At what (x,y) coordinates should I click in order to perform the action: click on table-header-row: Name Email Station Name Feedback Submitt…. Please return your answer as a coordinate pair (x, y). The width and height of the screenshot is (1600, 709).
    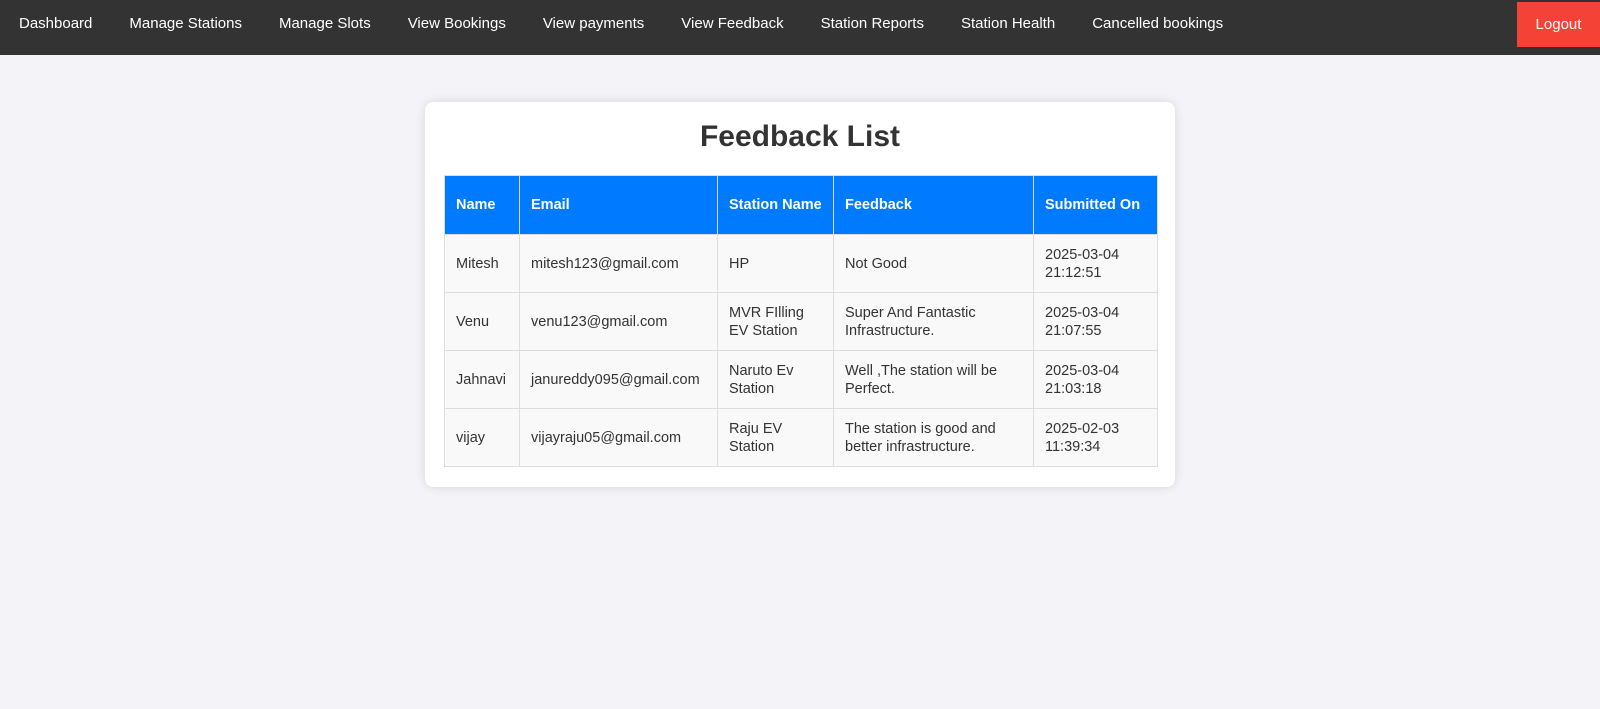
    Looking at the image, I should click on (801, 205).